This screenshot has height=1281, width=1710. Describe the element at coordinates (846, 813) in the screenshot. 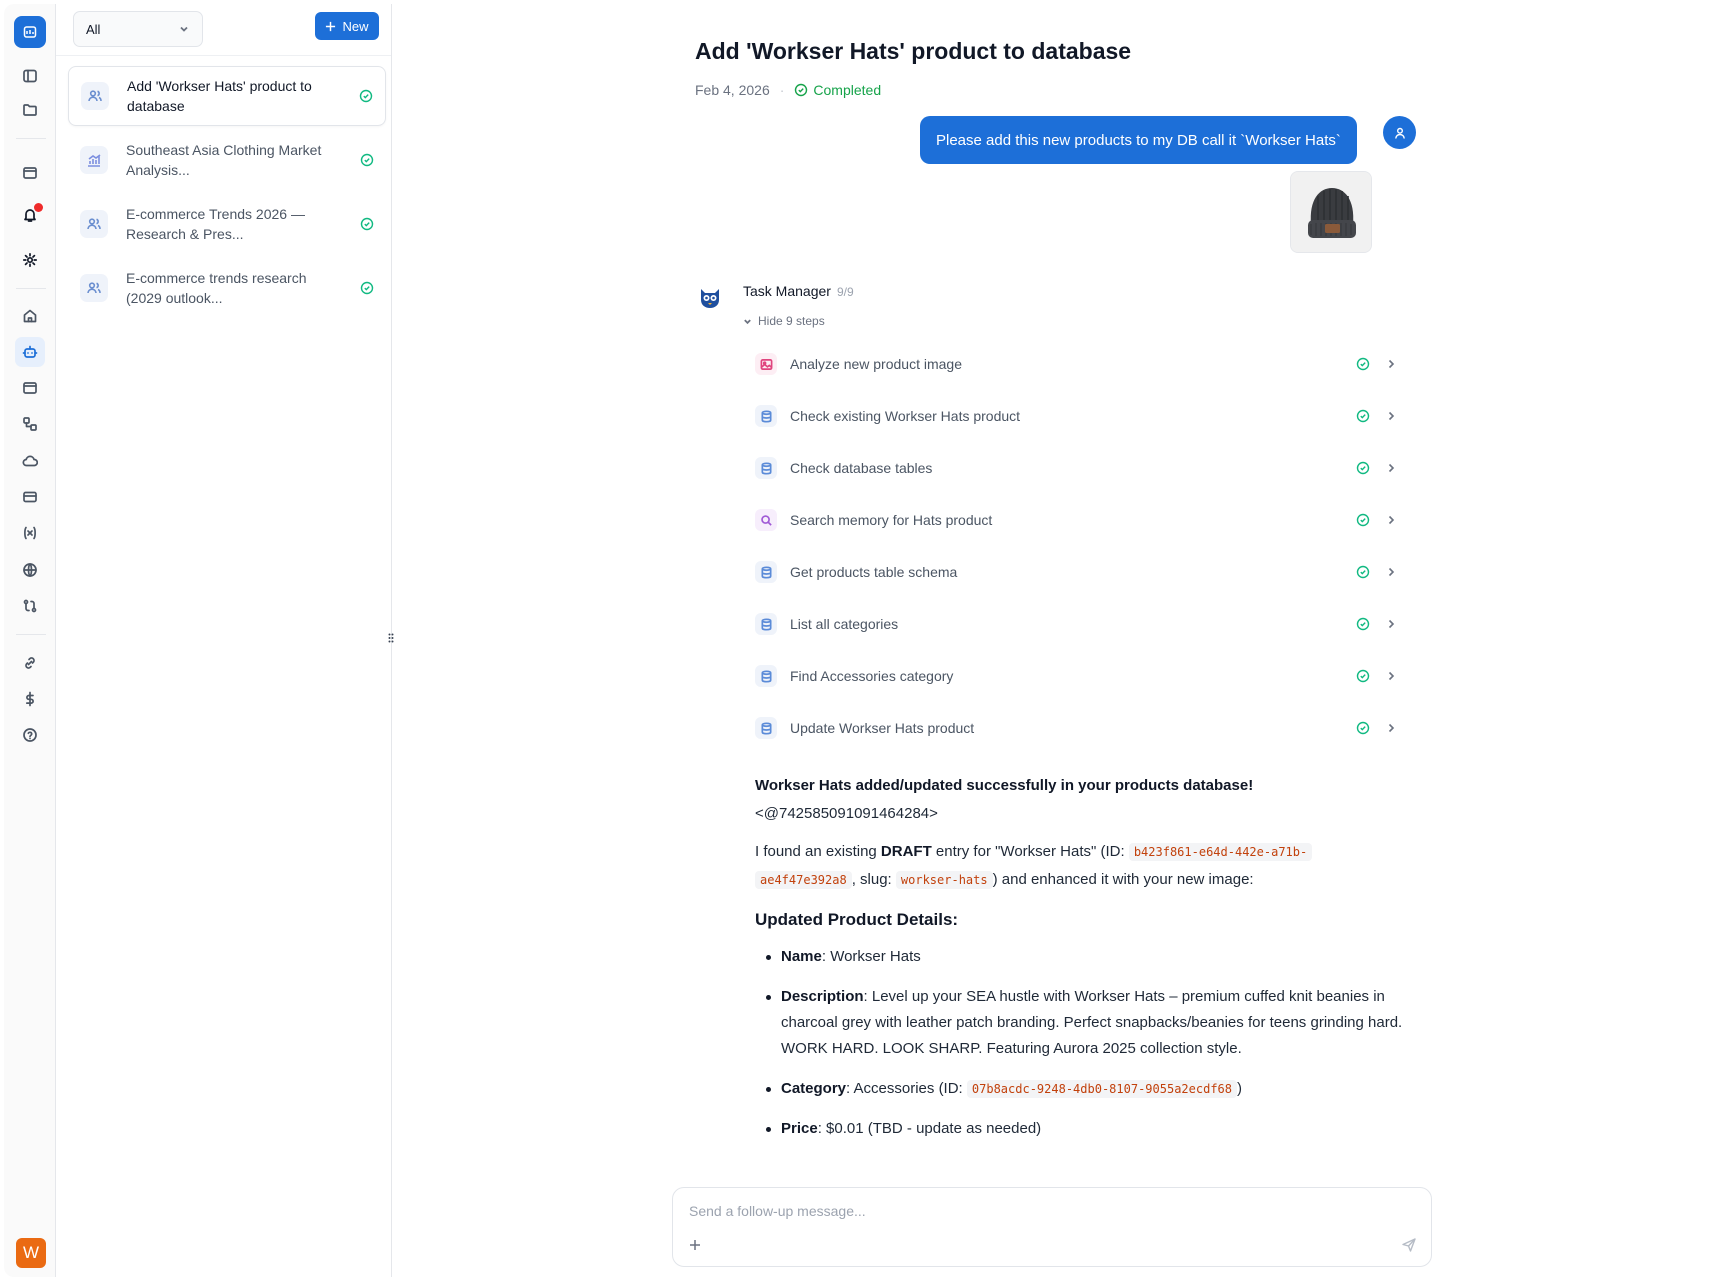

I see `user-mention: <@742585091091464284>` at that location.